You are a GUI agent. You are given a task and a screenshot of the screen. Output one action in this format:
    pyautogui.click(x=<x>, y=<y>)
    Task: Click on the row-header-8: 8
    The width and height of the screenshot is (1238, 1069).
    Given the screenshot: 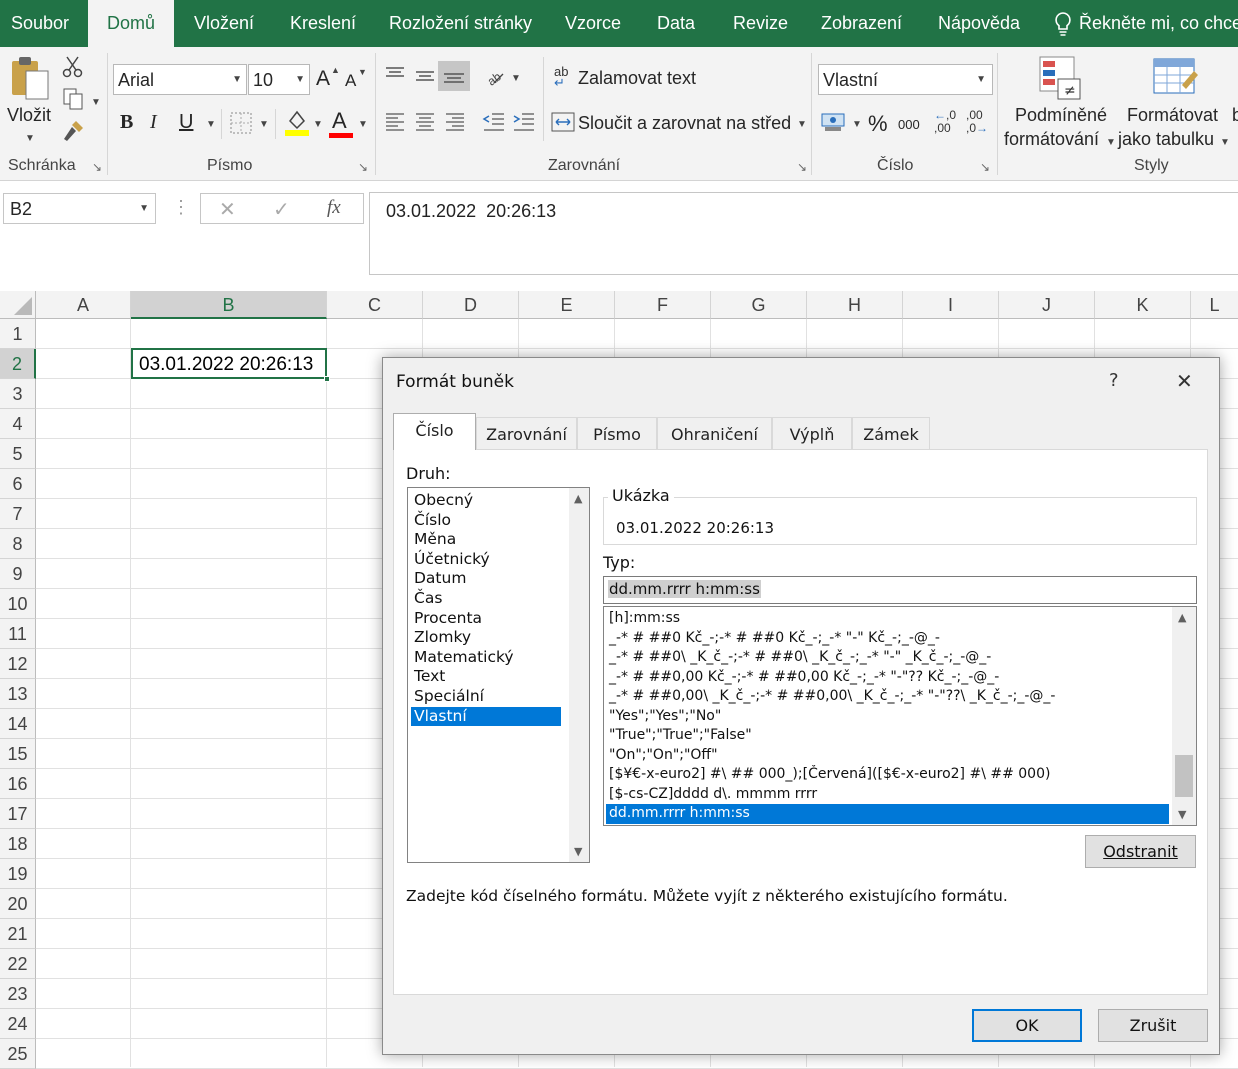 What is the action you would take?
    pyautogui.click(x=18, y=544)
    